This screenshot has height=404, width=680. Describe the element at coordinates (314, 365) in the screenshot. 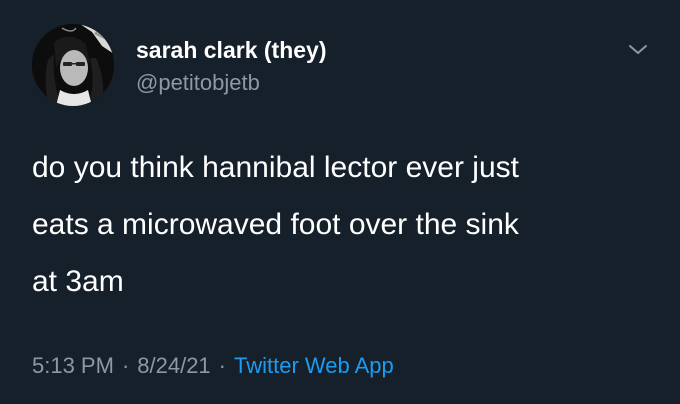

I see `tweet-source-link: Twitter Web App` at that location.